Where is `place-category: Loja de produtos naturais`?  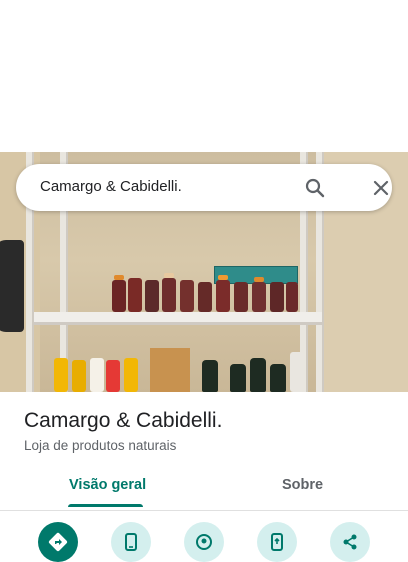
place-category: Loja de produtos naturais is located at coordinates (100, 445).